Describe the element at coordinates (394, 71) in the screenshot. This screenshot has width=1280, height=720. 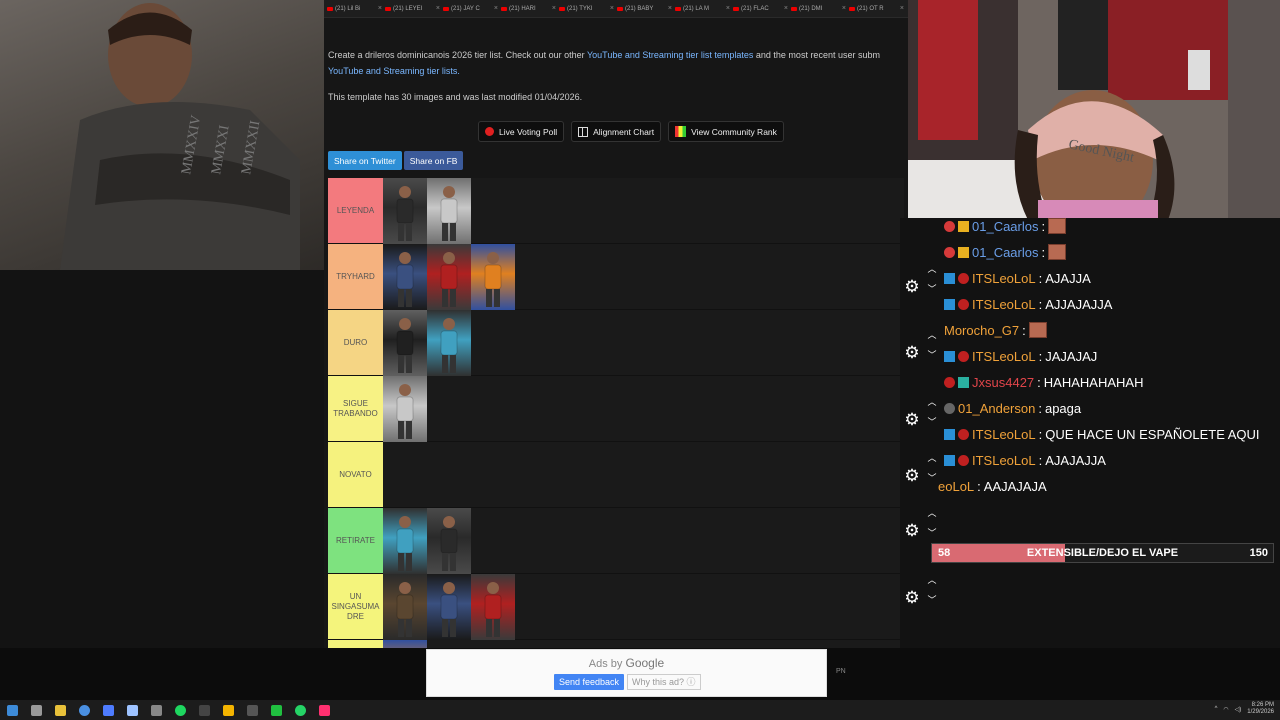
I see `tier-lists-link: YouTube and Streaming tier lists.` at that location.